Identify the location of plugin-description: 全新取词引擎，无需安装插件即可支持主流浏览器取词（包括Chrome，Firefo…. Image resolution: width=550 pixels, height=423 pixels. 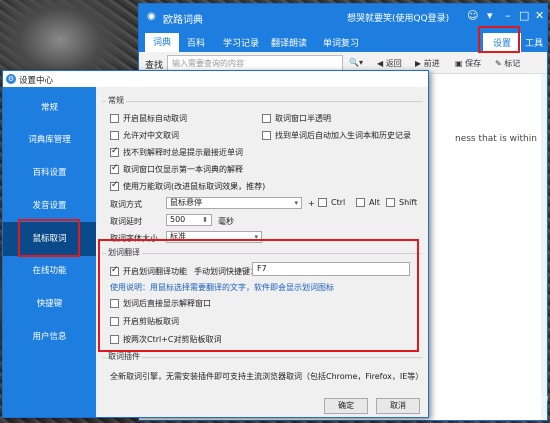
(267, 376).